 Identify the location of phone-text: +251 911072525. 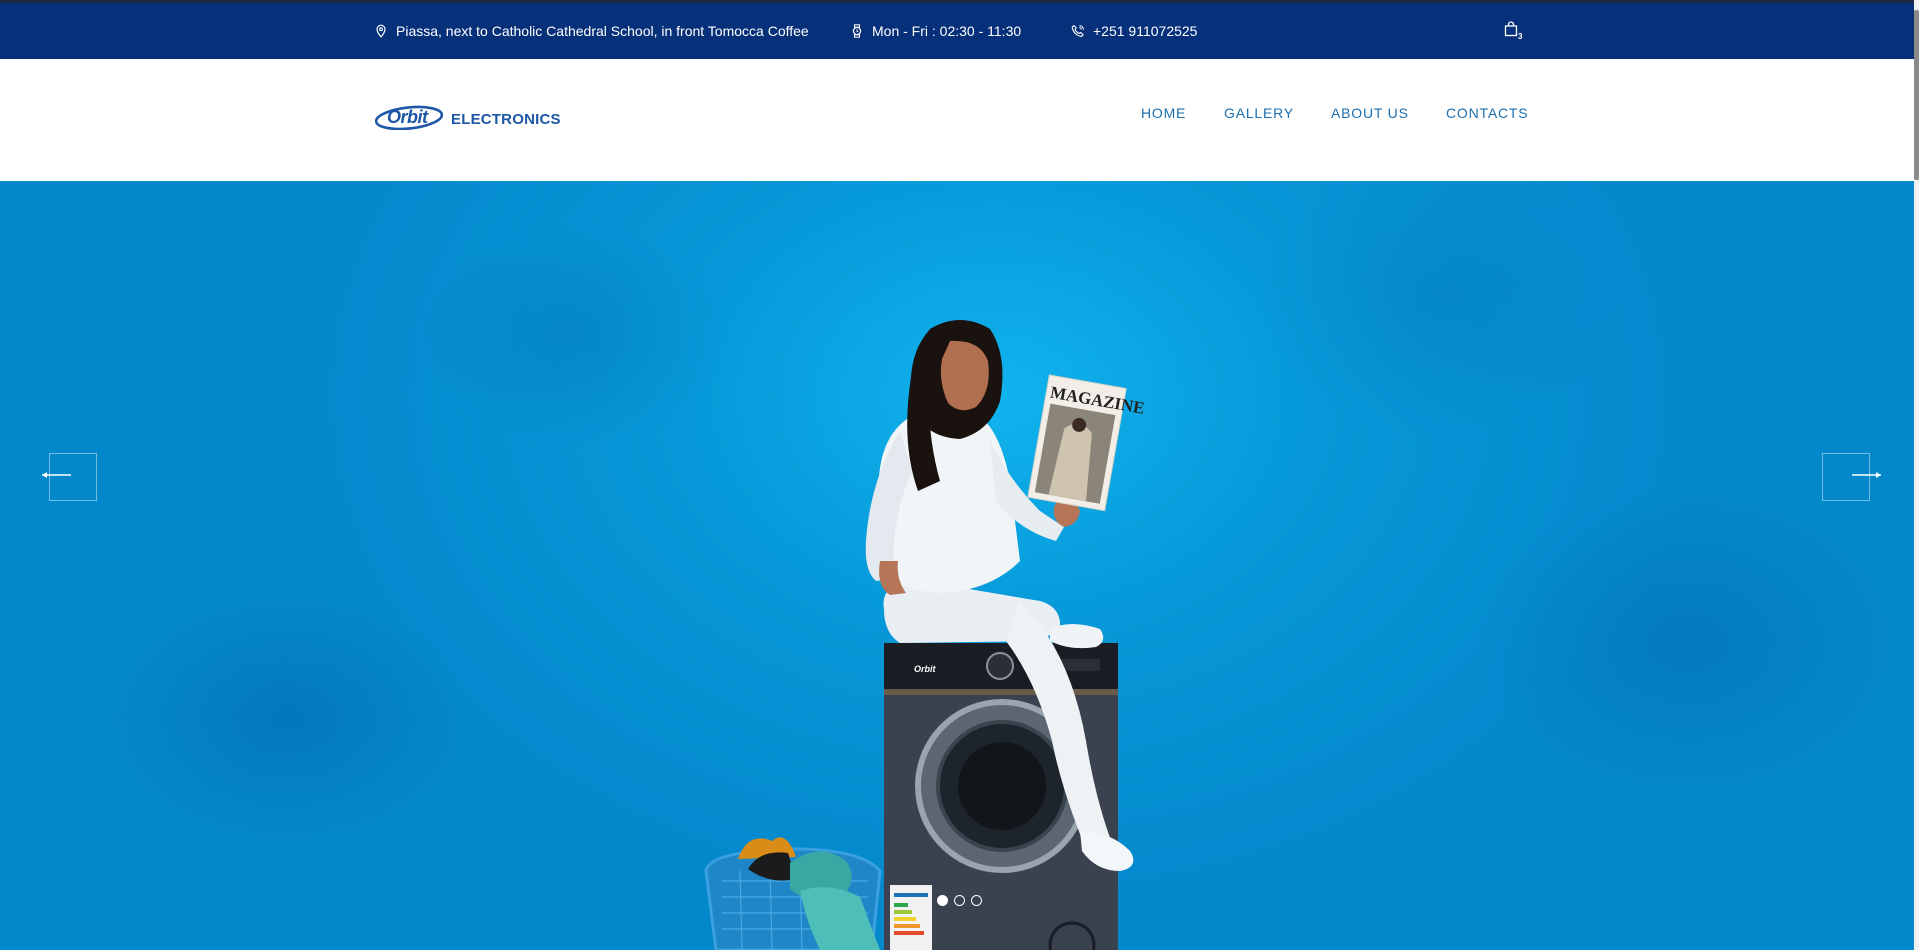
(1145, 31).